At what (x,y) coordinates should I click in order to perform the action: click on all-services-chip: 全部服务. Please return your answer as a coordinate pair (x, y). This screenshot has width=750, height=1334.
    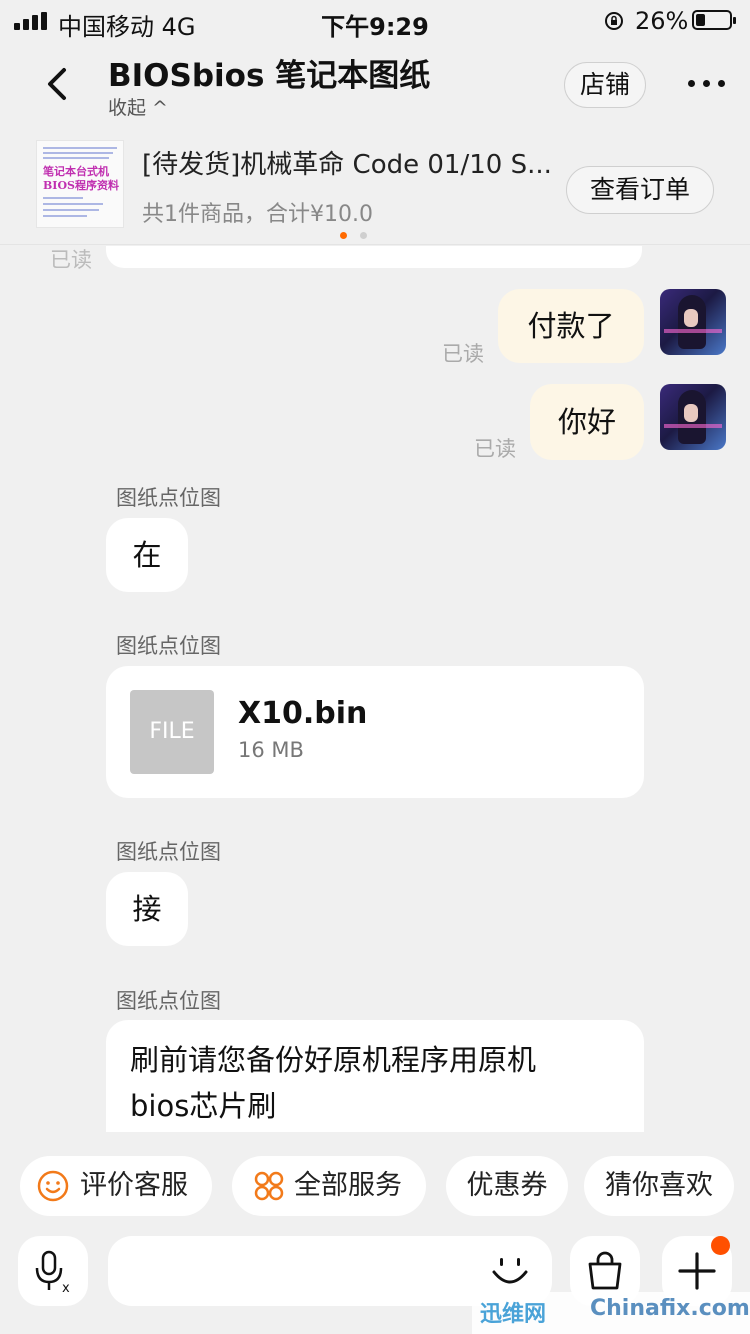
    Looking at the image, I should click on (329, 1186).